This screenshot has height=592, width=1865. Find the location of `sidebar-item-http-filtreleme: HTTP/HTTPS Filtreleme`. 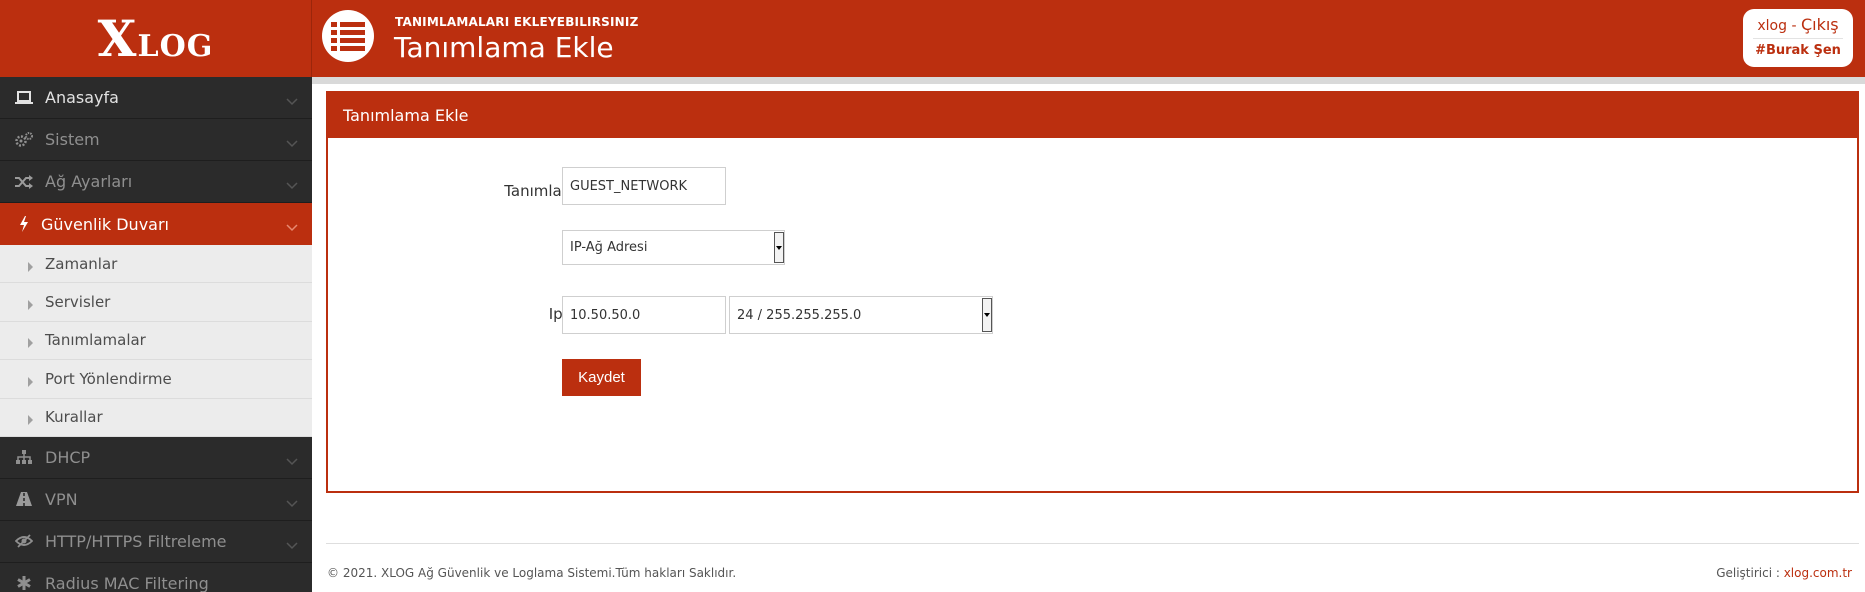

sidebar-item-http-filtreleme: HTTP/HTTPS Filtreleme is located at coordinates (156, 542).